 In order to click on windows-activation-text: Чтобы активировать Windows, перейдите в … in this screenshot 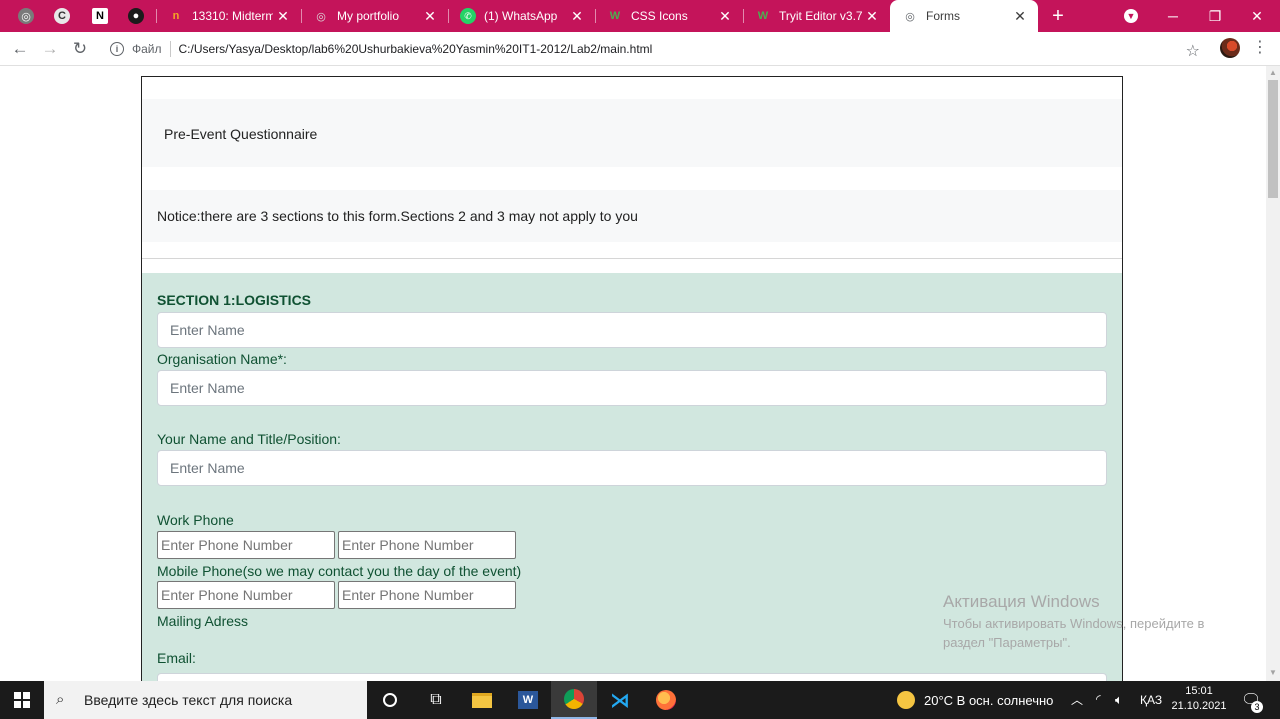, I will do `click(1074, 633)`.